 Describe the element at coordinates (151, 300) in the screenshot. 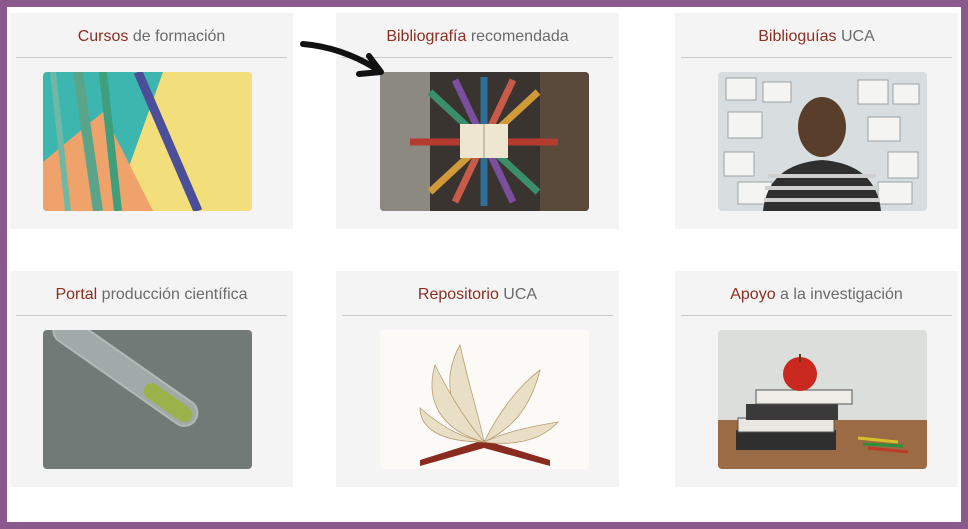

I see `card-title: Portal producción científica` at that location.